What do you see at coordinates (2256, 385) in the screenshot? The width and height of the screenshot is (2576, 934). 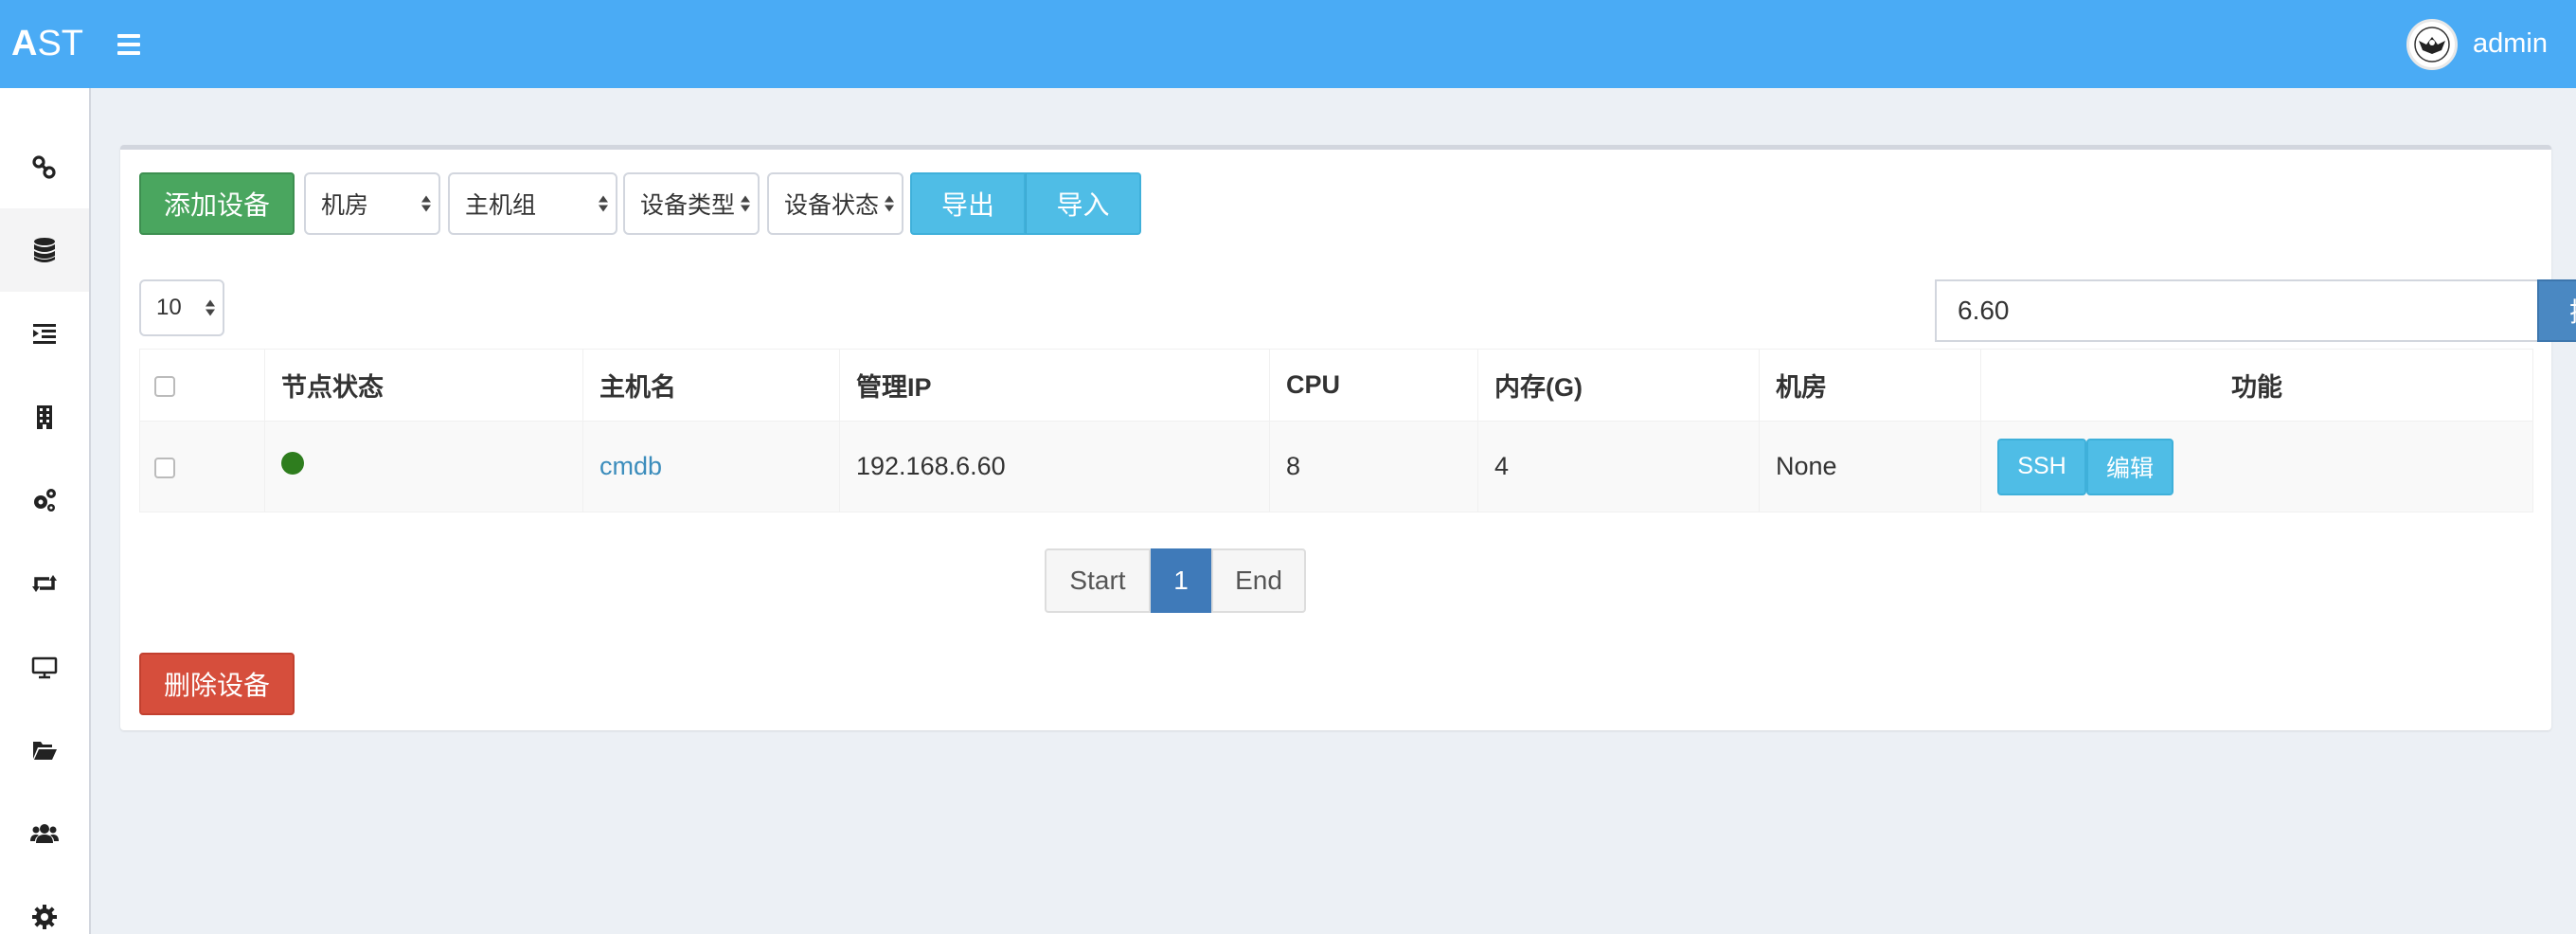 I see `col-actions: 功能` at bounding box center [2256, 385].